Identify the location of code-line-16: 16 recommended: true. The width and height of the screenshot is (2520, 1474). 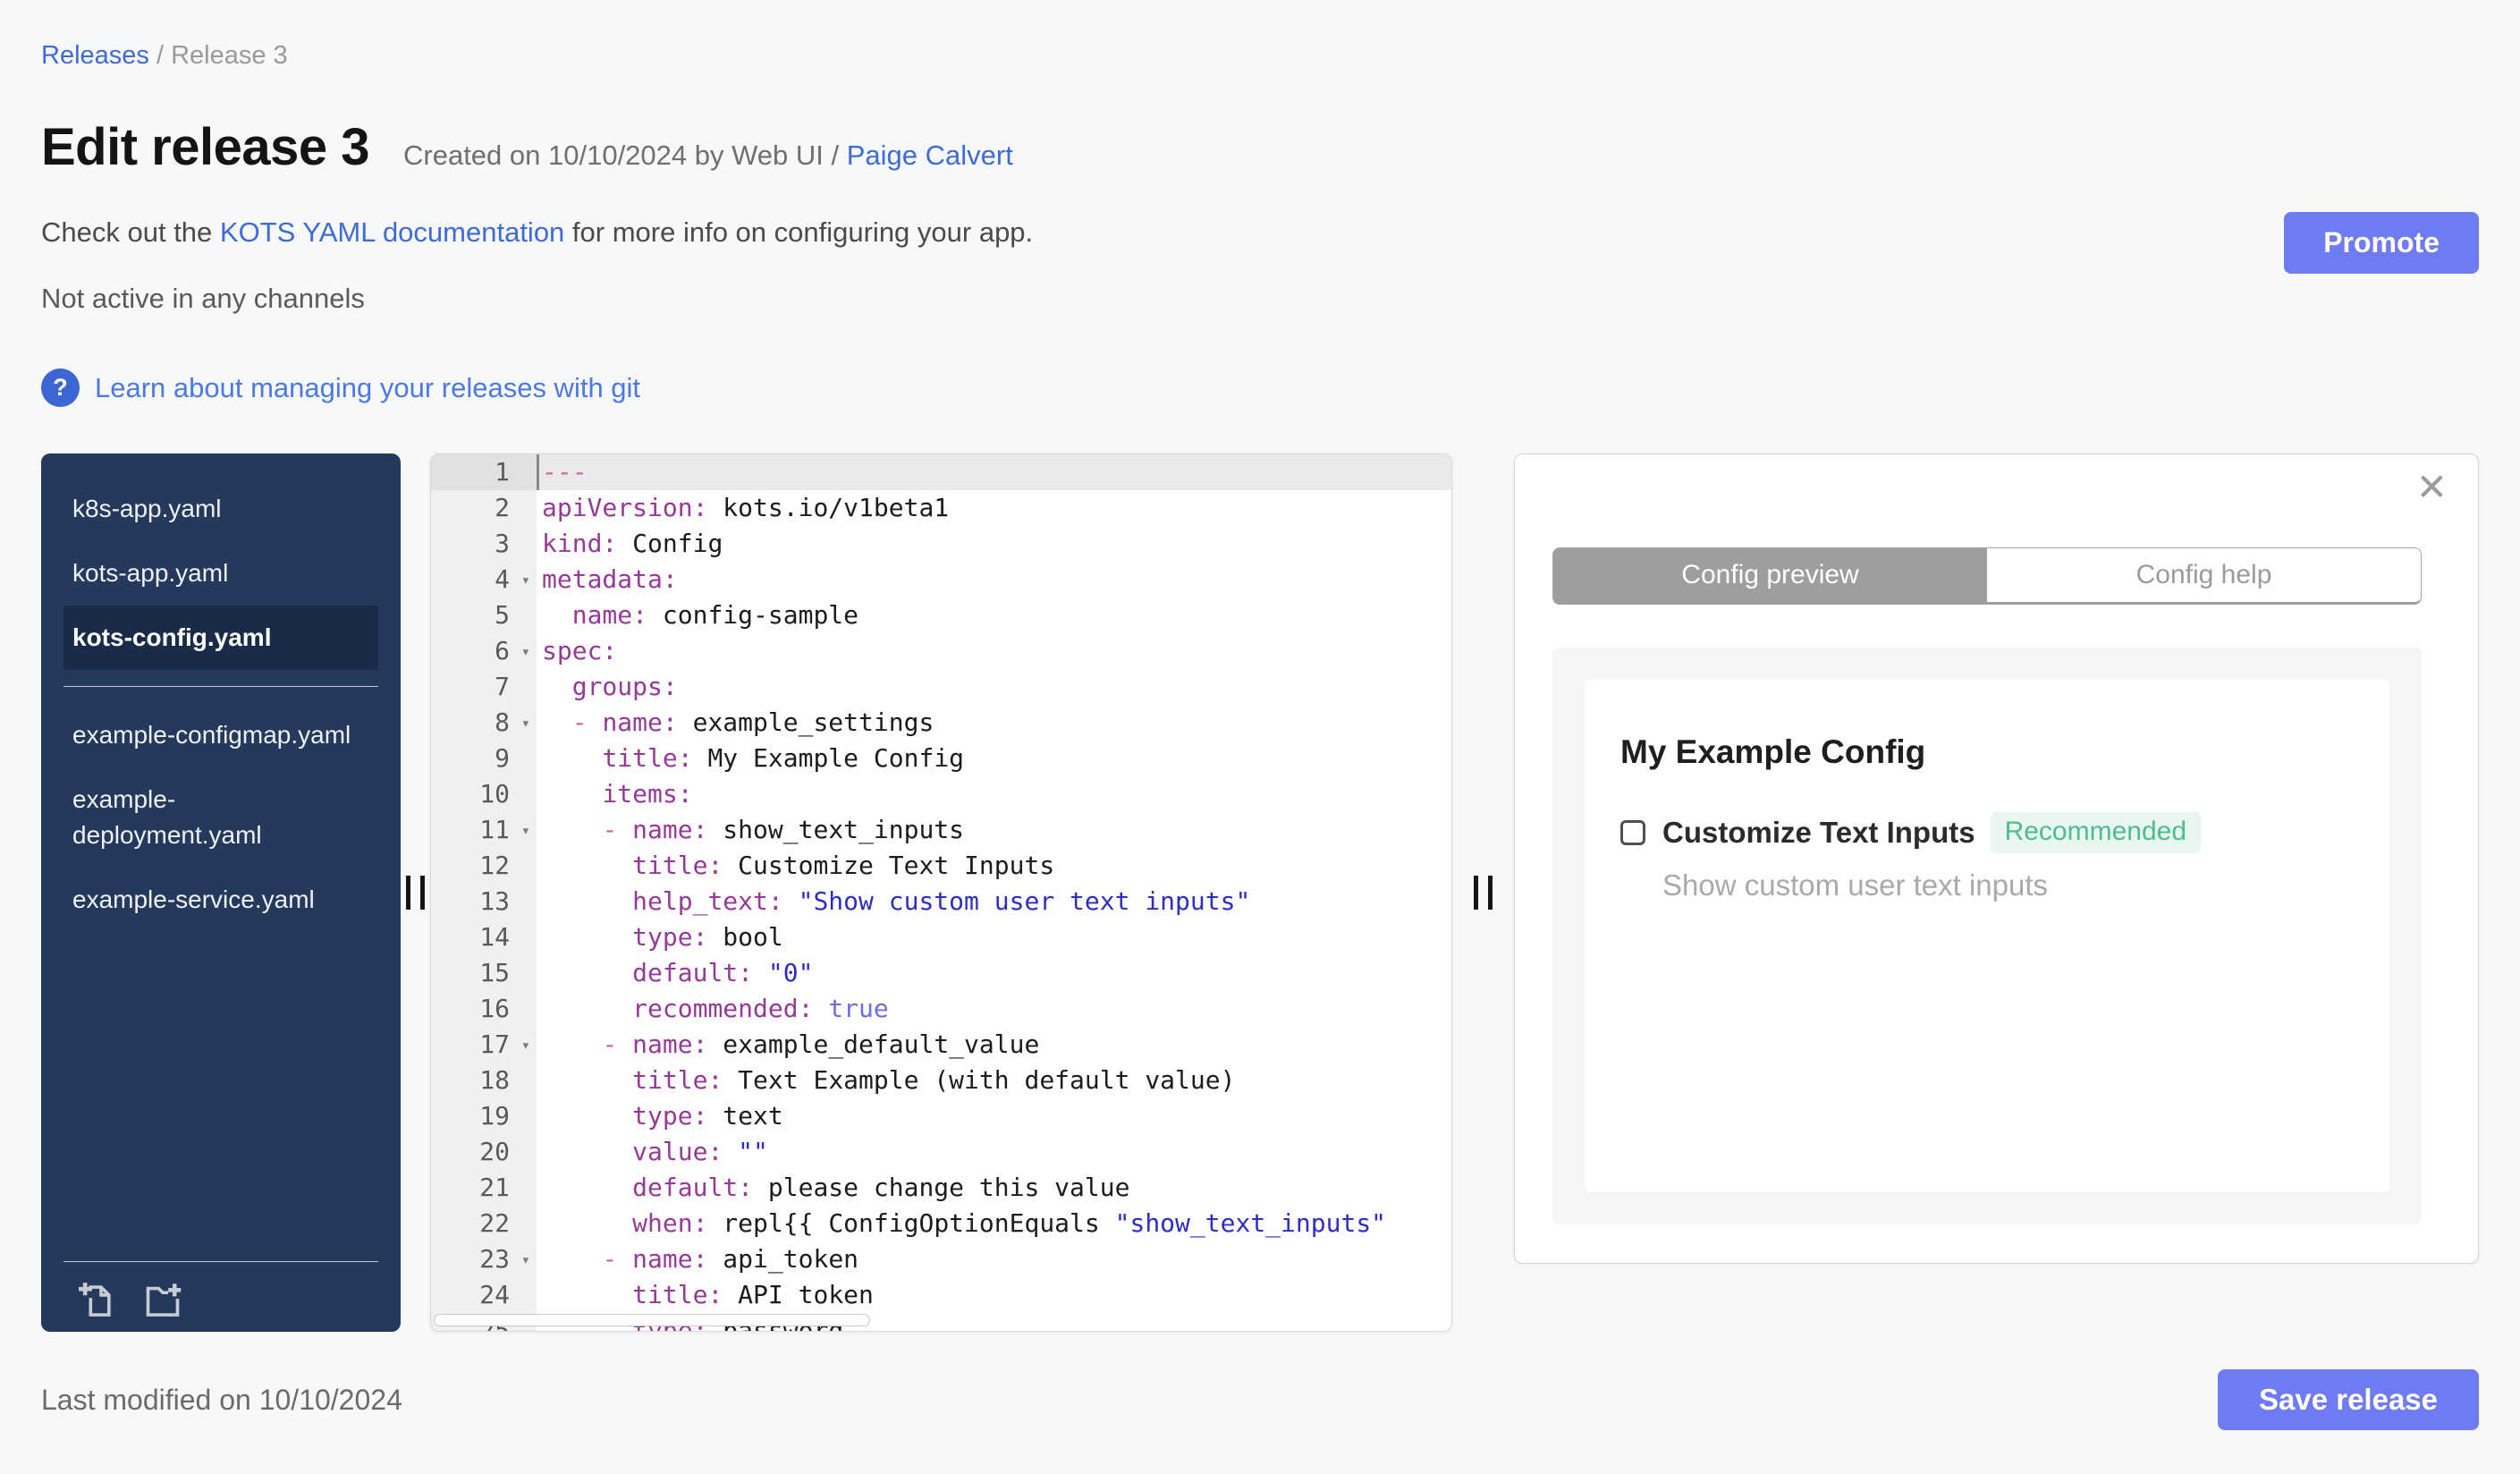
(941, 1009).